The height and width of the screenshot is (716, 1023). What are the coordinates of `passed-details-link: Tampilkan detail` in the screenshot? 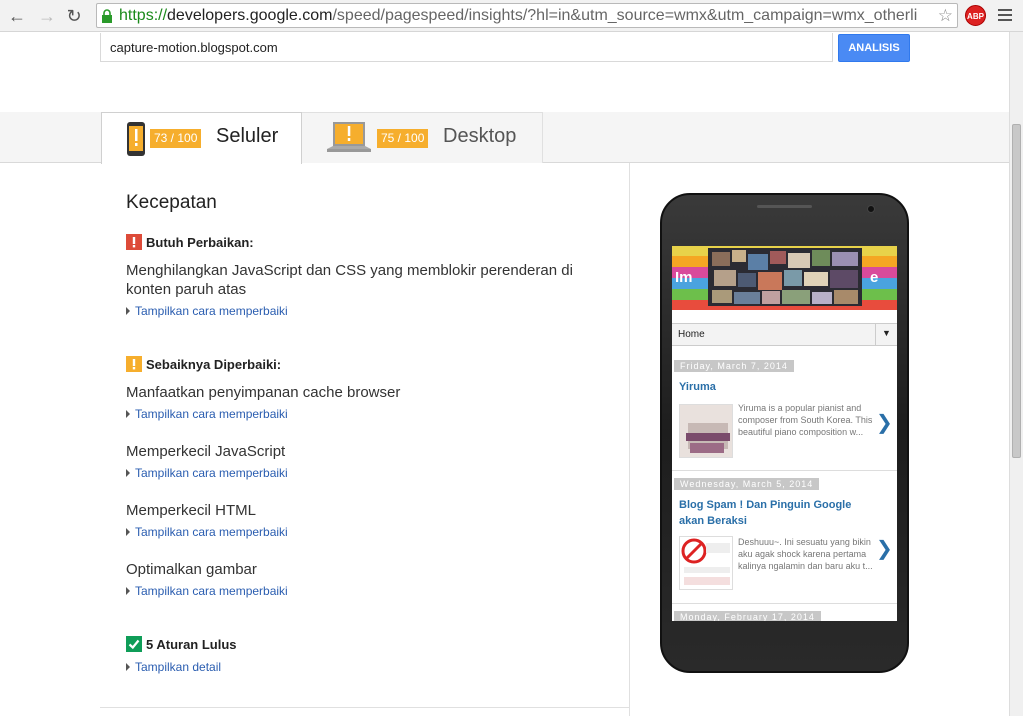 It's located at (173, 667).